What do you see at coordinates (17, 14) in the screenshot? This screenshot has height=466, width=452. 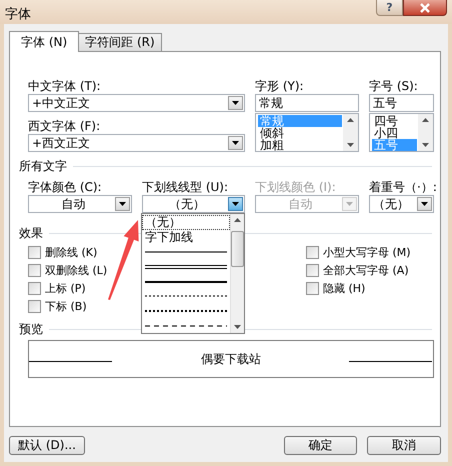 I see `window-title: 字体` at bounding box center [17, 14].